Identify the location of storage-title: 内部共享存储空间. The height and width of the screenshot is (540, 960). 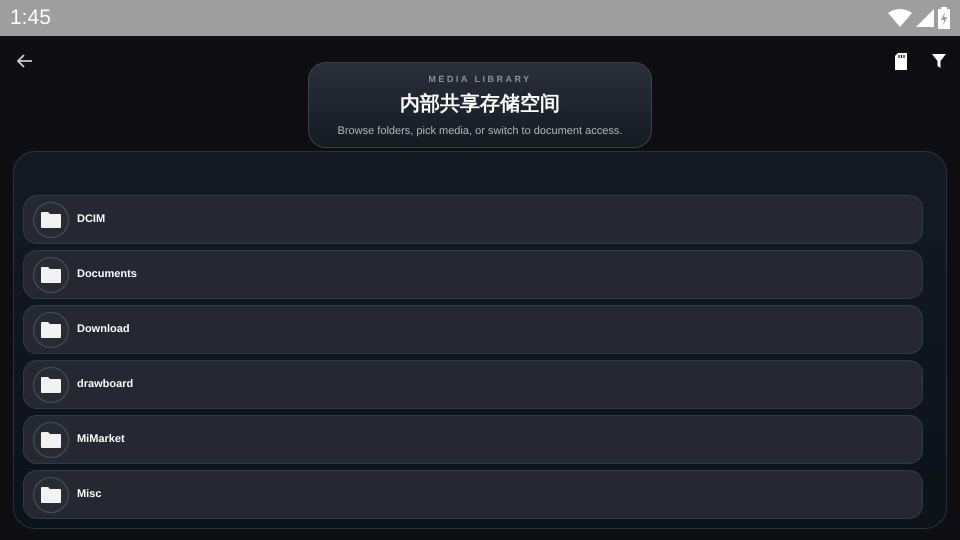
(480, 104).